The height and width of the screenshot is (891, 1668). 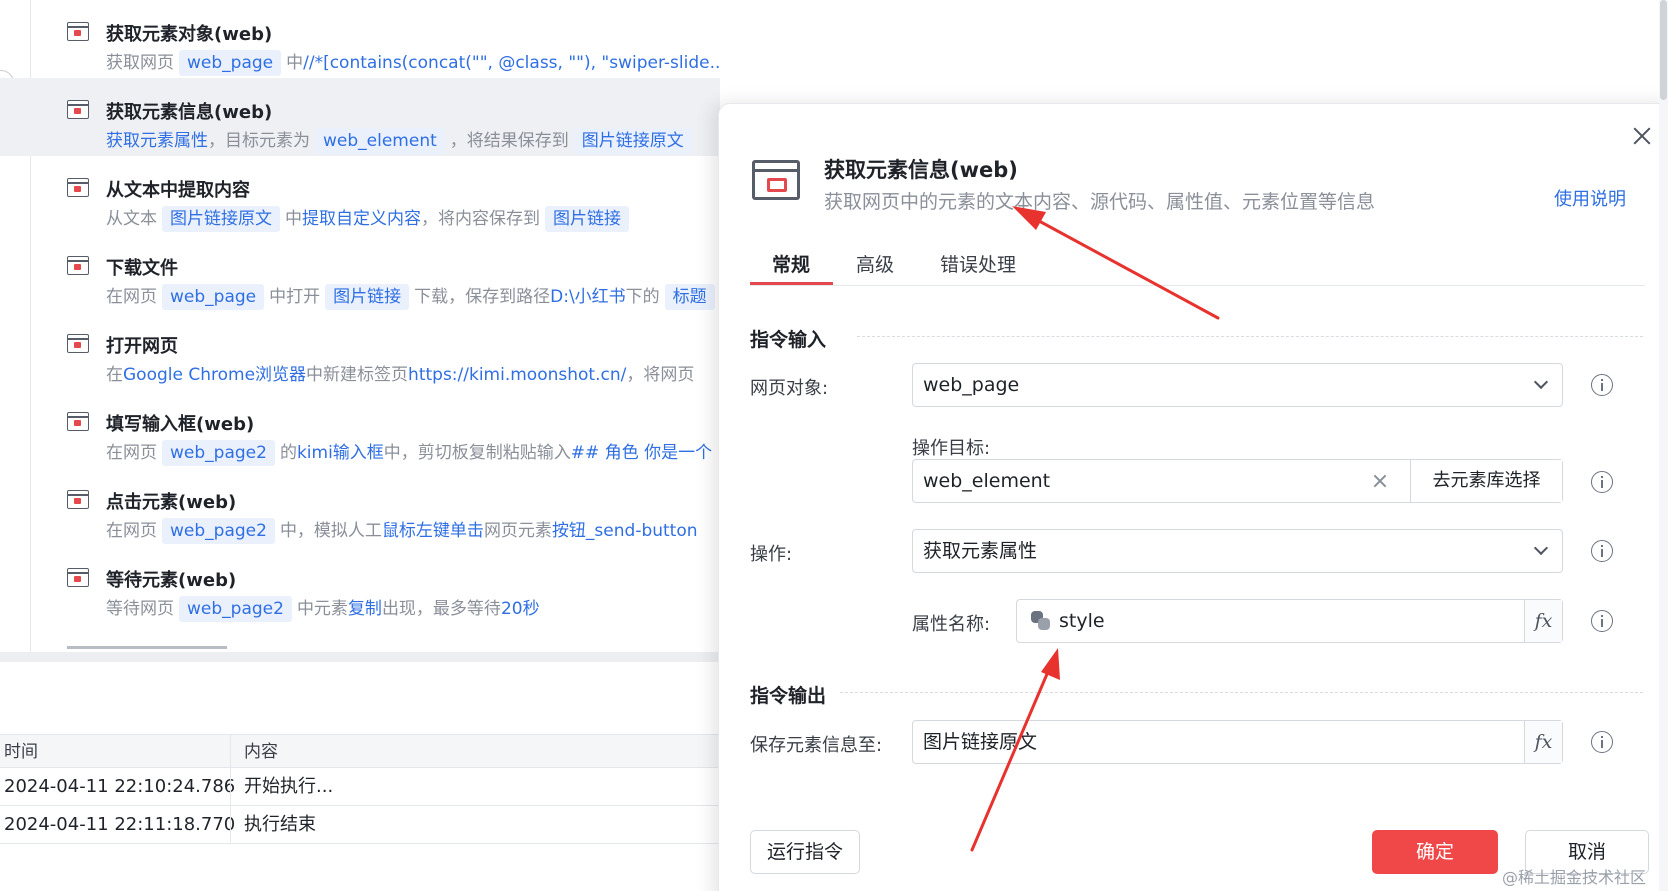 What do you see at coordinates (921, 170) in the screenshot?
I see `dialog-title: 获取元素信息(web)` at bounding box center [921, 170].